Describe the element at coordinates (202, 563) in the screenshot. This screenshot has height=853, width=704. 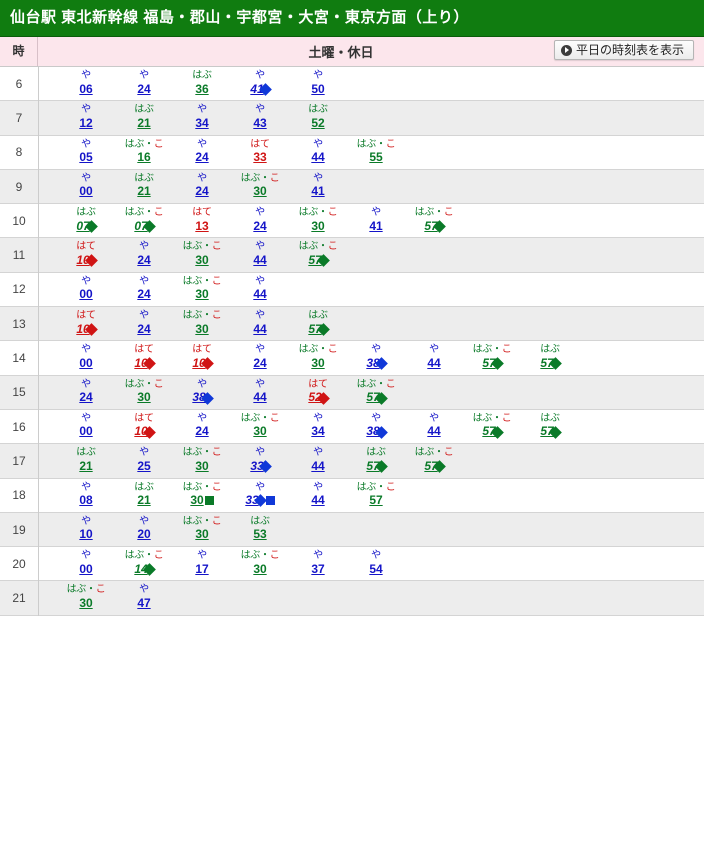
I see `departure-entry: や 17` at that location.